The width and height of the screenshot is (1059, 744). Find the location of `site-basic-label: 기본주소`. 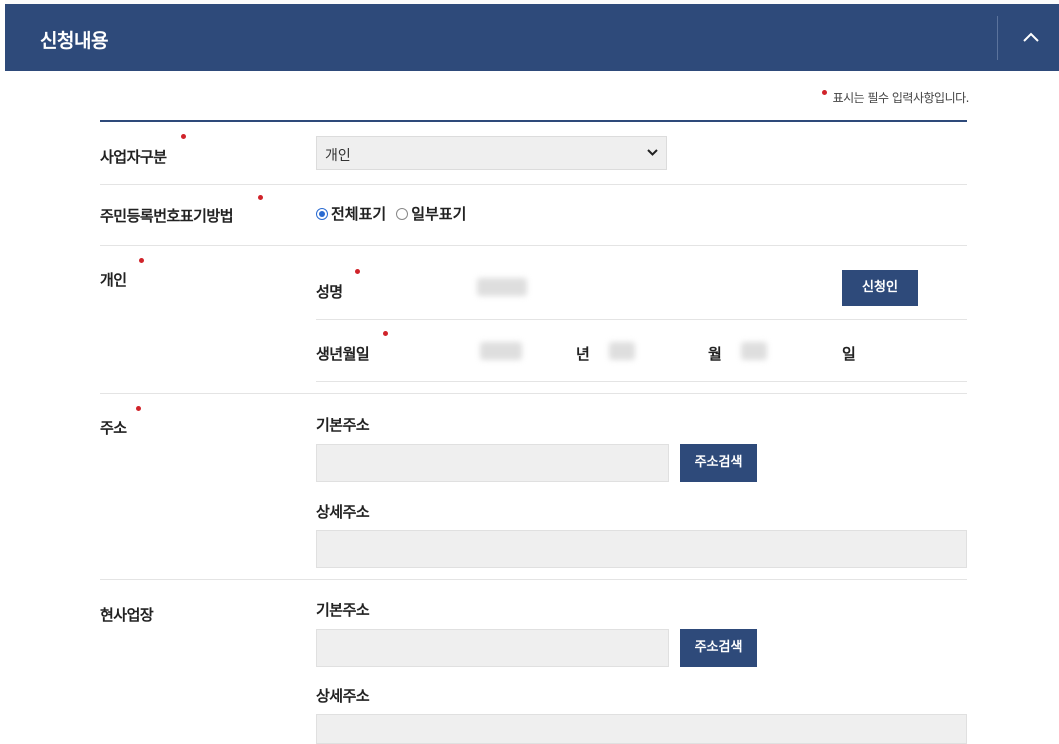

site-basic-label: 기본주소 is located at coordinates (343, 610).